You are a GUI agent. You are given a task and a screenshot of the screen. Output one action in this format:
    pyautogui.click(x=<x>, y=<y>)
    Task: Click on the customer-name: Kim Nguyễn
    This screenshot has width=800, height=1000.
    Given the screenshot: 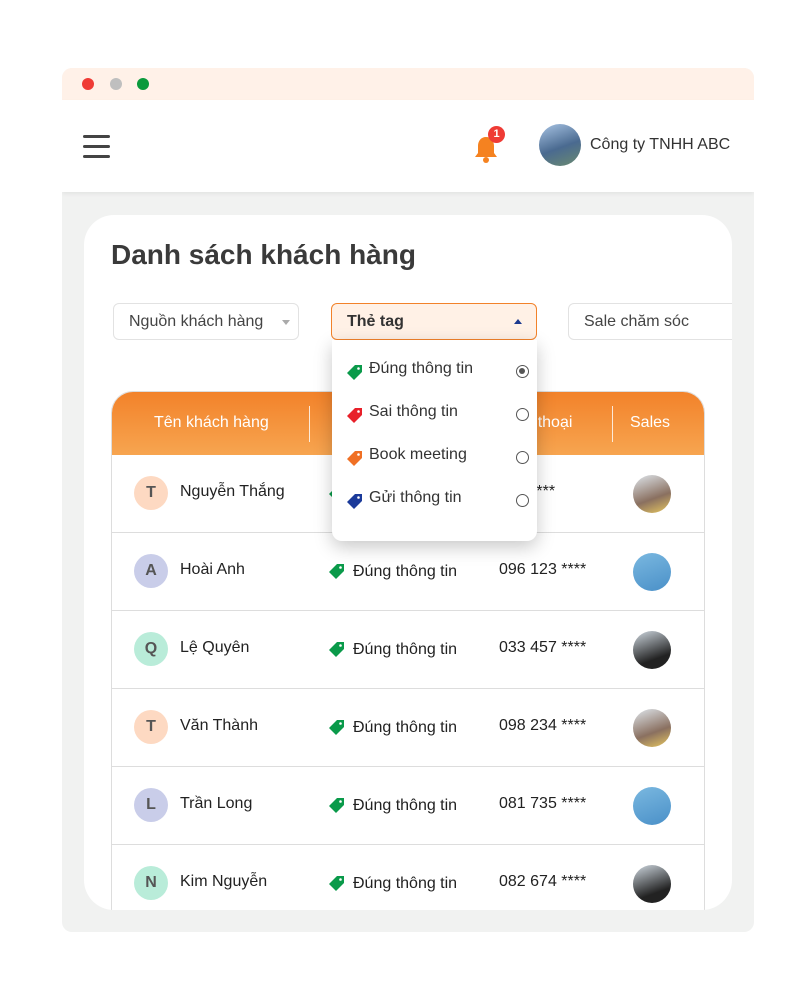 What is the action you would take?
    pyautogui.click(x=223, y=882)
    